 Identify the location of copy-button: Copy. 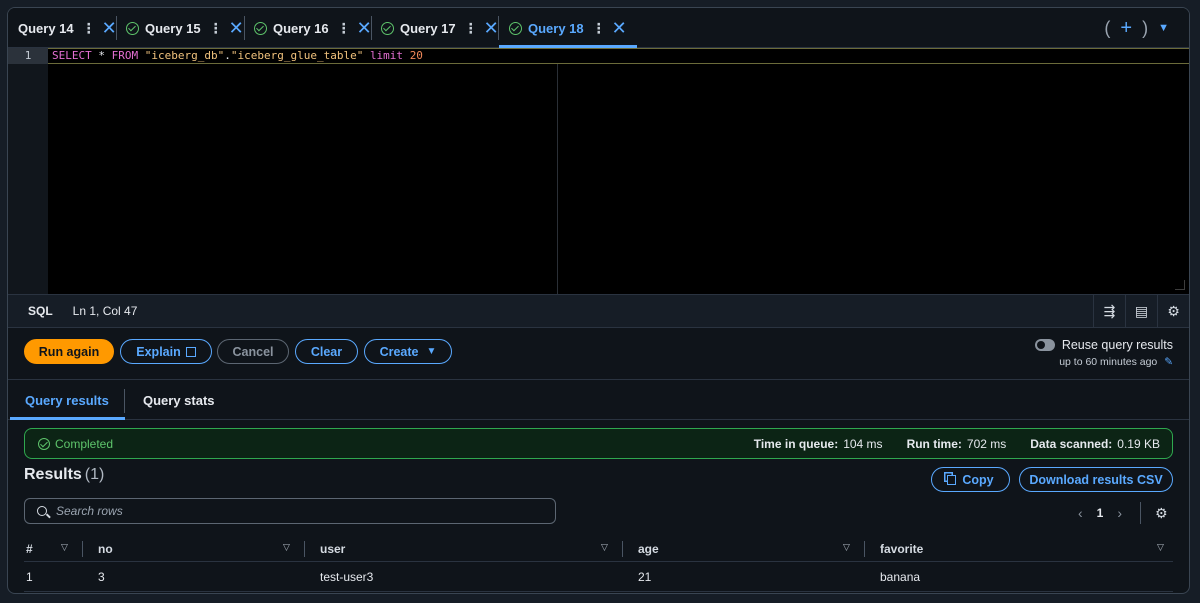
(970, 479).